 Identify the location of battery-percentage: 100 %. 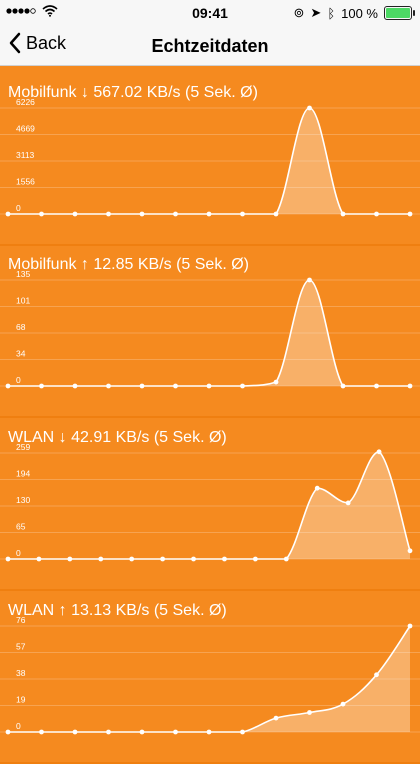
(359, 13).